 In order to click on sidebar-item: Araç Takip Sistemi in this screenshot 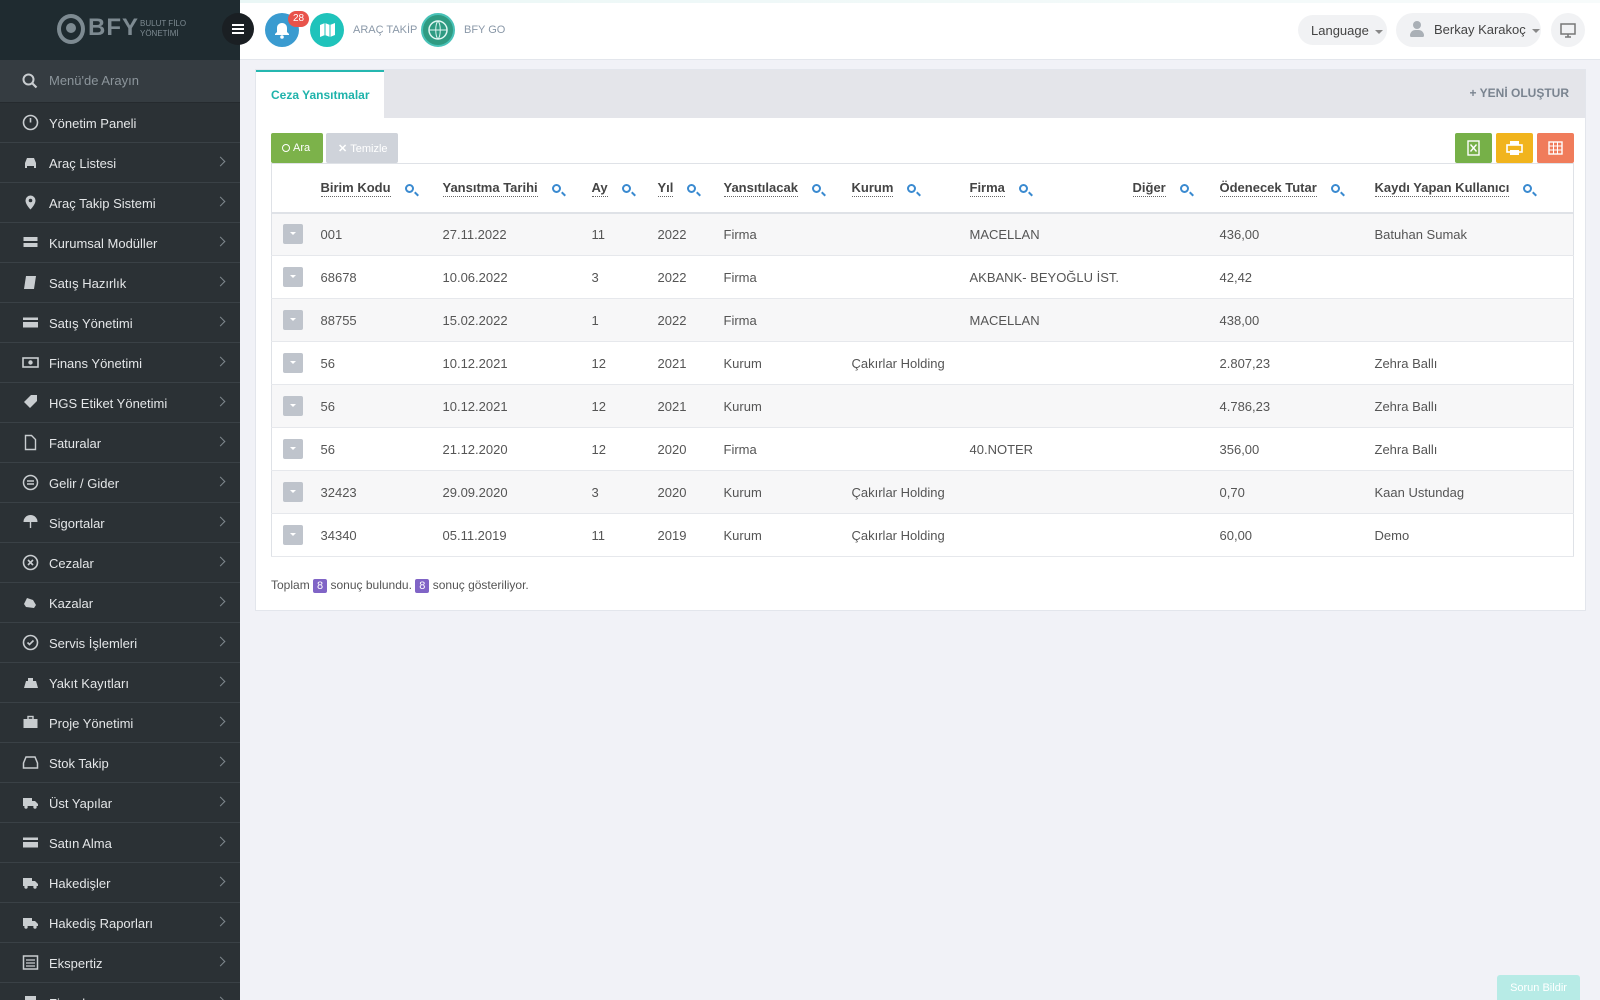, I will do `click(120, 203)`.